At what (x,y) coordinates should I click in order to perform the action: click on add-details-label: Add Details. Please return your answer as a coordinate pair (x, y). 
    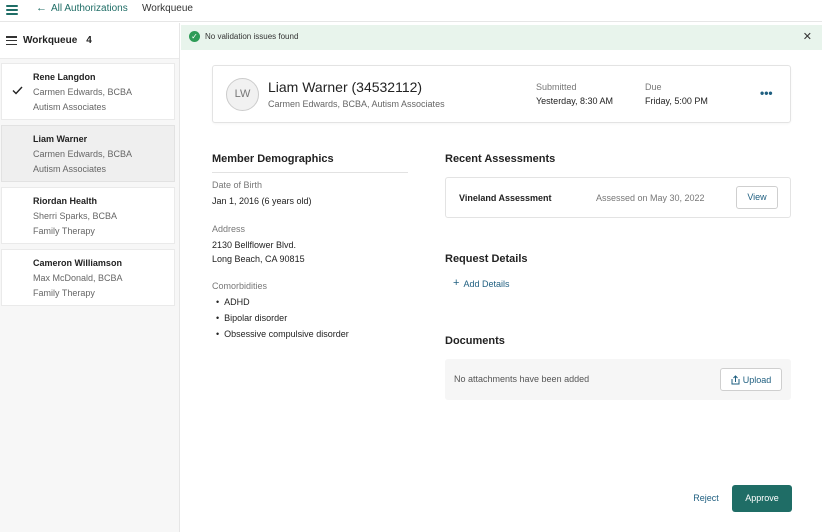
    Looking at the image, I should click on (486, 283).